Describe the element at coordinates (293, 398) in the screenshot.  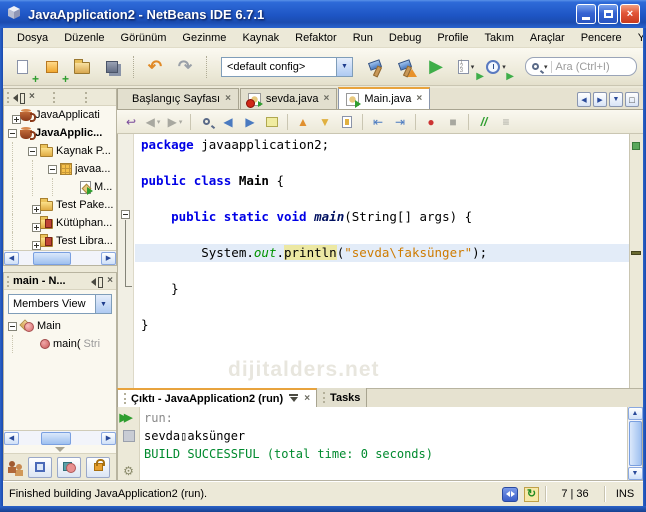
I see `output-window-menu-icon` at that location.